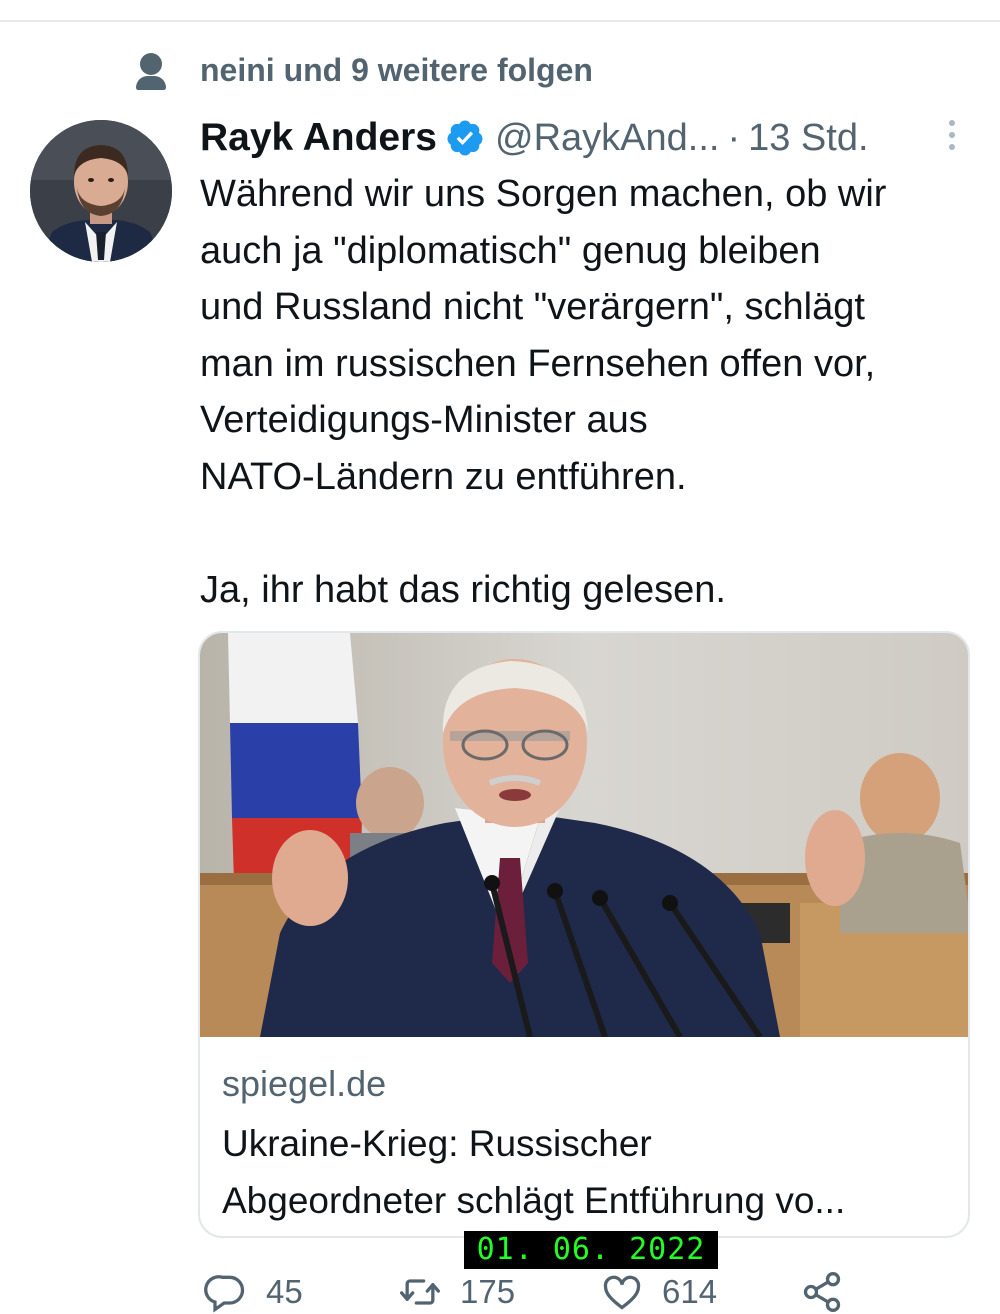 The image size is (1000, 1314). I want to click on social-context: neini und 9 weitere folgen, so click(363, 70).